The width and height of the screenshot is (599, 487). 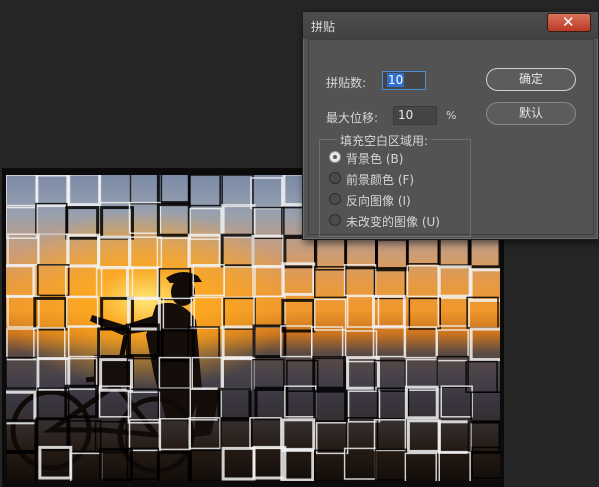 I want to click on default-button: 默认, so click(x=531, y=113).